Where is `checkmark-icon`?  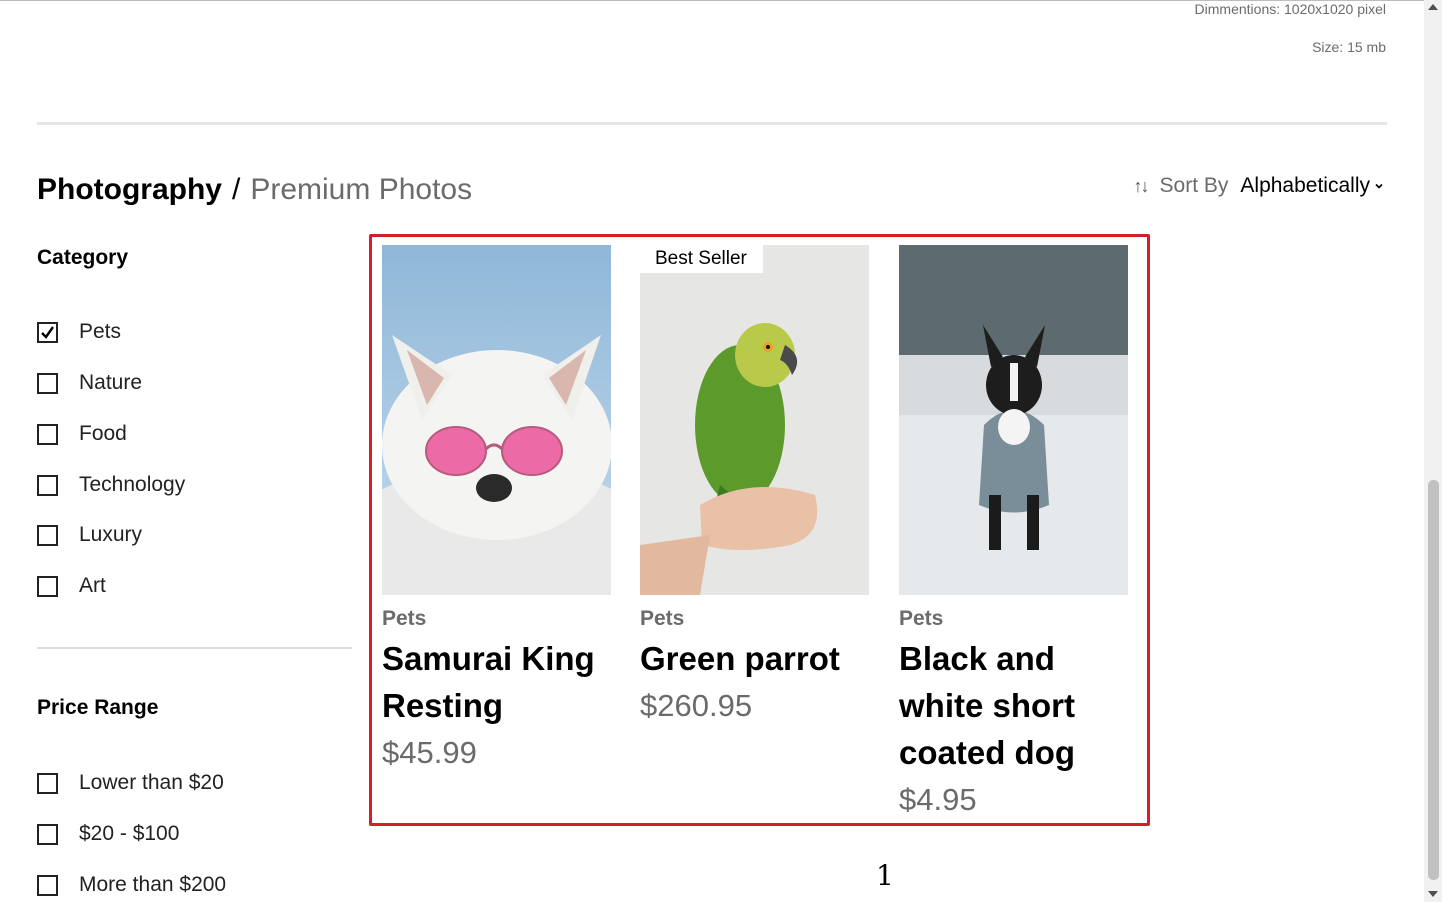 checkmark-icon is located at coordinates (47, 332).